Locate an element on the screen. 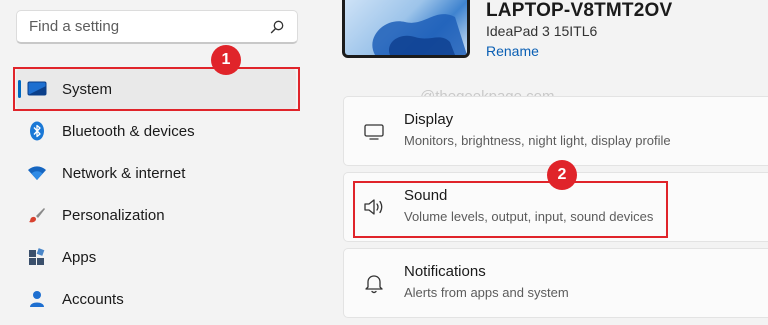  search-placeholder: Find a setting is located at coordinates (74, 26).